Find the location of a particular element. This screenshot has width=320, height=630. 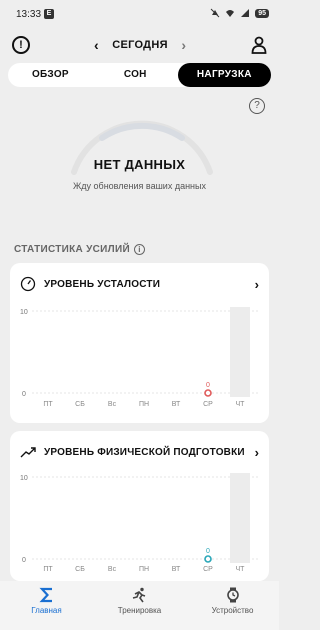

status-bar: 13:33 E 95 is located at coordinates (139, 14).